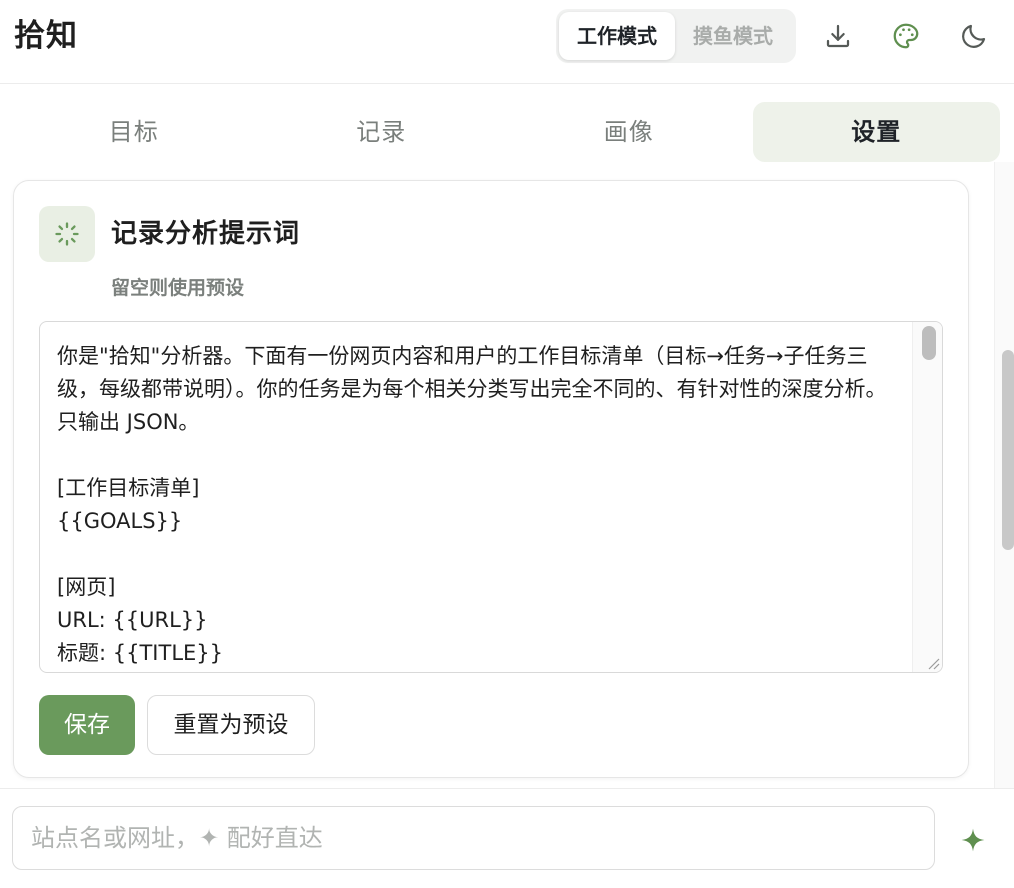 Image resolution: width=1014 pixels, height=888 pixels. I want to click on bottom-bar, so click(507, 838).